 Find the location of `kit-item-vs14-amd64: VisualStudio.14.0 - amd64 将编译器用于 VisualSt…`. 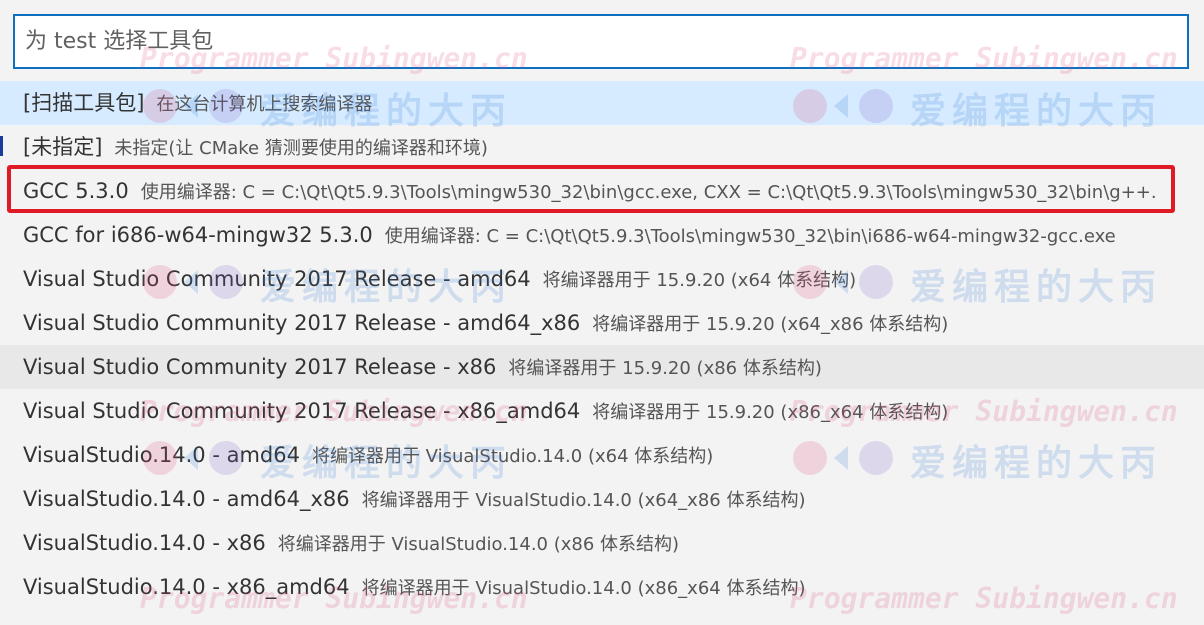

kit-item-vs14-amd64: VisualStudio.14.0 - amd64 将编译器用于 VisualSt… is located at coordinates (602, 455).